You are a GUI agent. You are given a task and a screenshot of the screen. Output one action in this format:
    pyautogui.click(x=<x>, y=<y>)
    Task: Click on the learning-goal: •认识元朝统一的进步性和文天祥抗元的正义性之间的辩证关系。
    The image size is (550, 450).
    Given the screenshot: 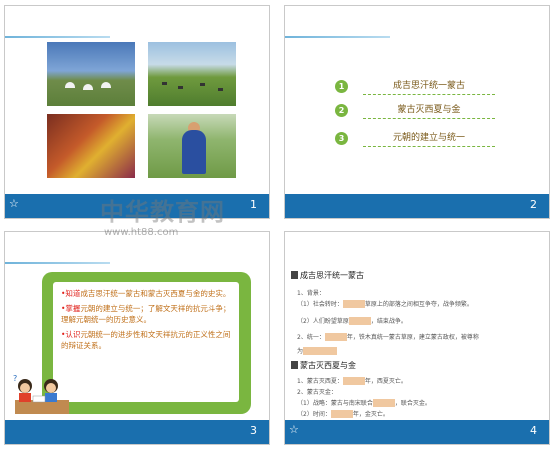 What is the action you would take?
    pyautogui.click(x=146, y=340)
    